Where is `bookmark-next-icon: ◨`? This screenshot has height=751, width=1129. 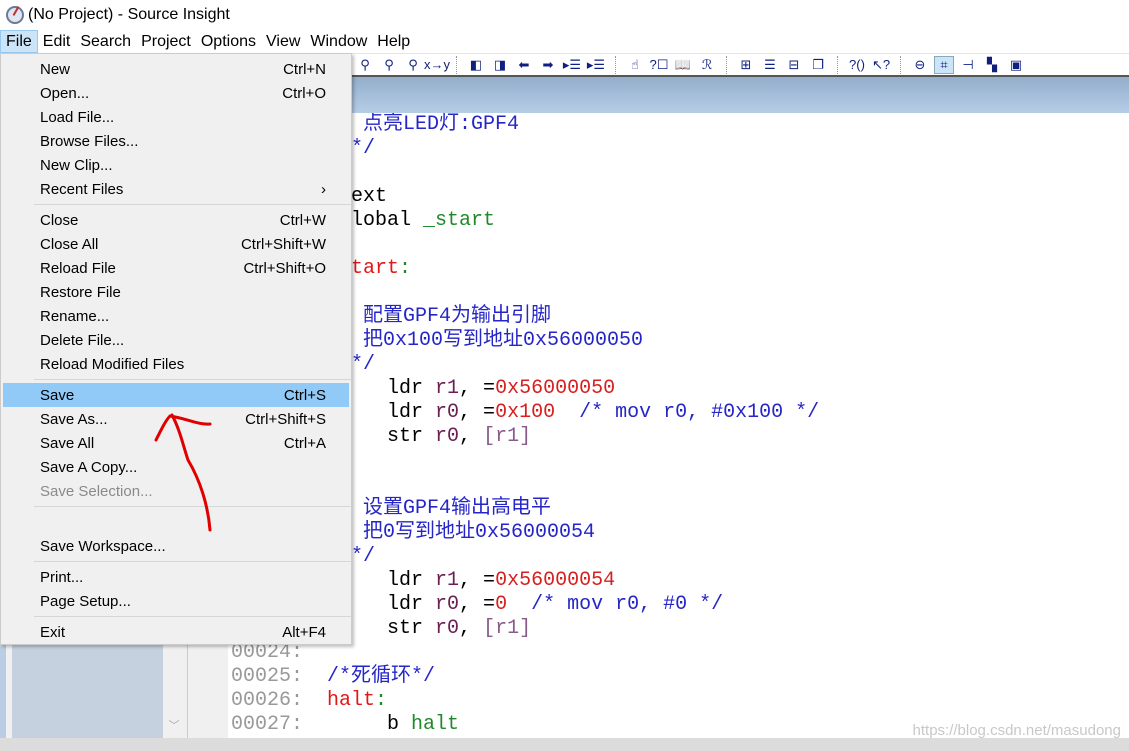
bookmark-next-icon: ◨ is located at coordinates (500, 65).